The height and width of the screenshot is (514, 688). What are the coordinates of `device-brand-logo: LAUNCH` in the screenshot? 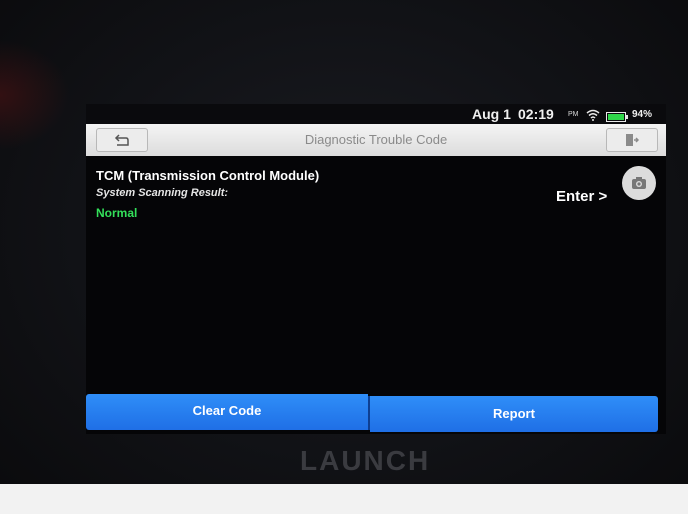 It's located at (365, 460).